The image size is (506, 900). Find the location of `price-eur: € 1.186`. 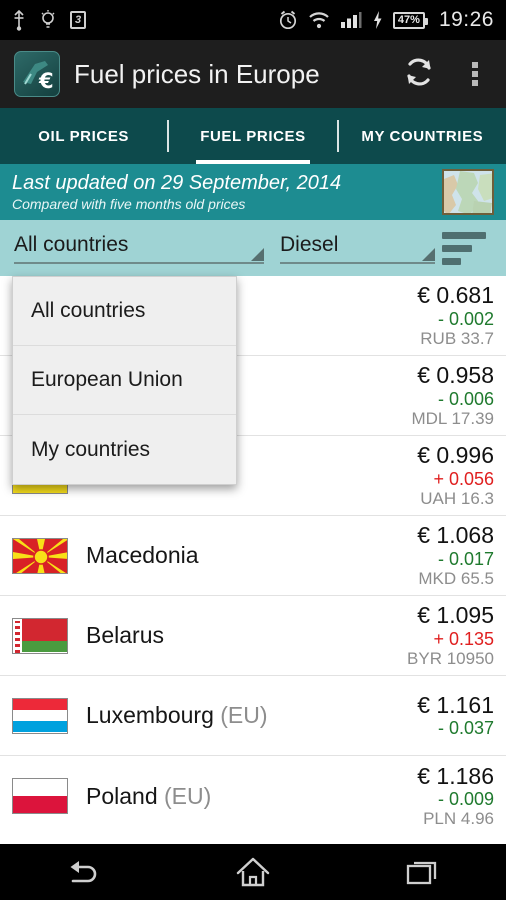

price-eur: € 1.186 is located at coordinates (455, 775).